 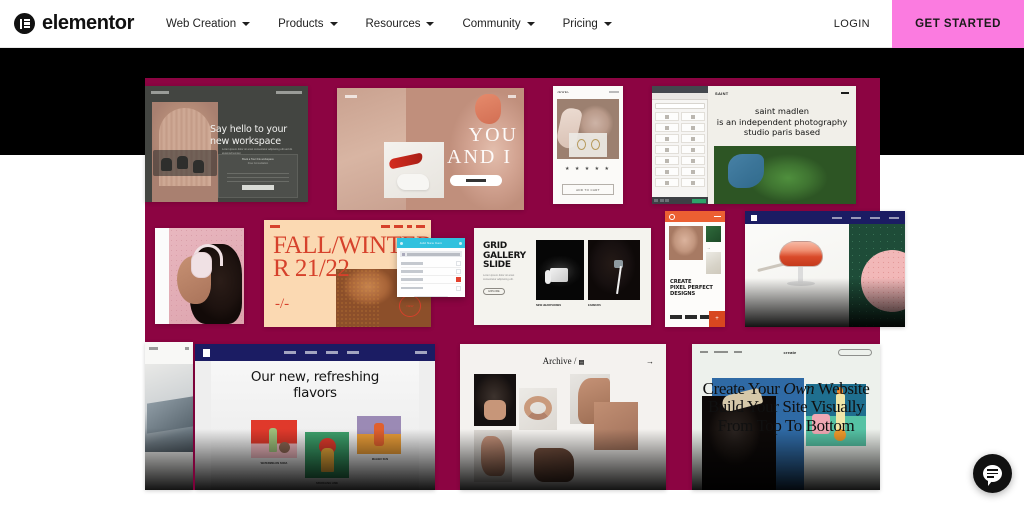 What do you see at coordinates (76, 23) in the screenshot?
I see `brand-logo: elementor` at bounding box center [76, 23].